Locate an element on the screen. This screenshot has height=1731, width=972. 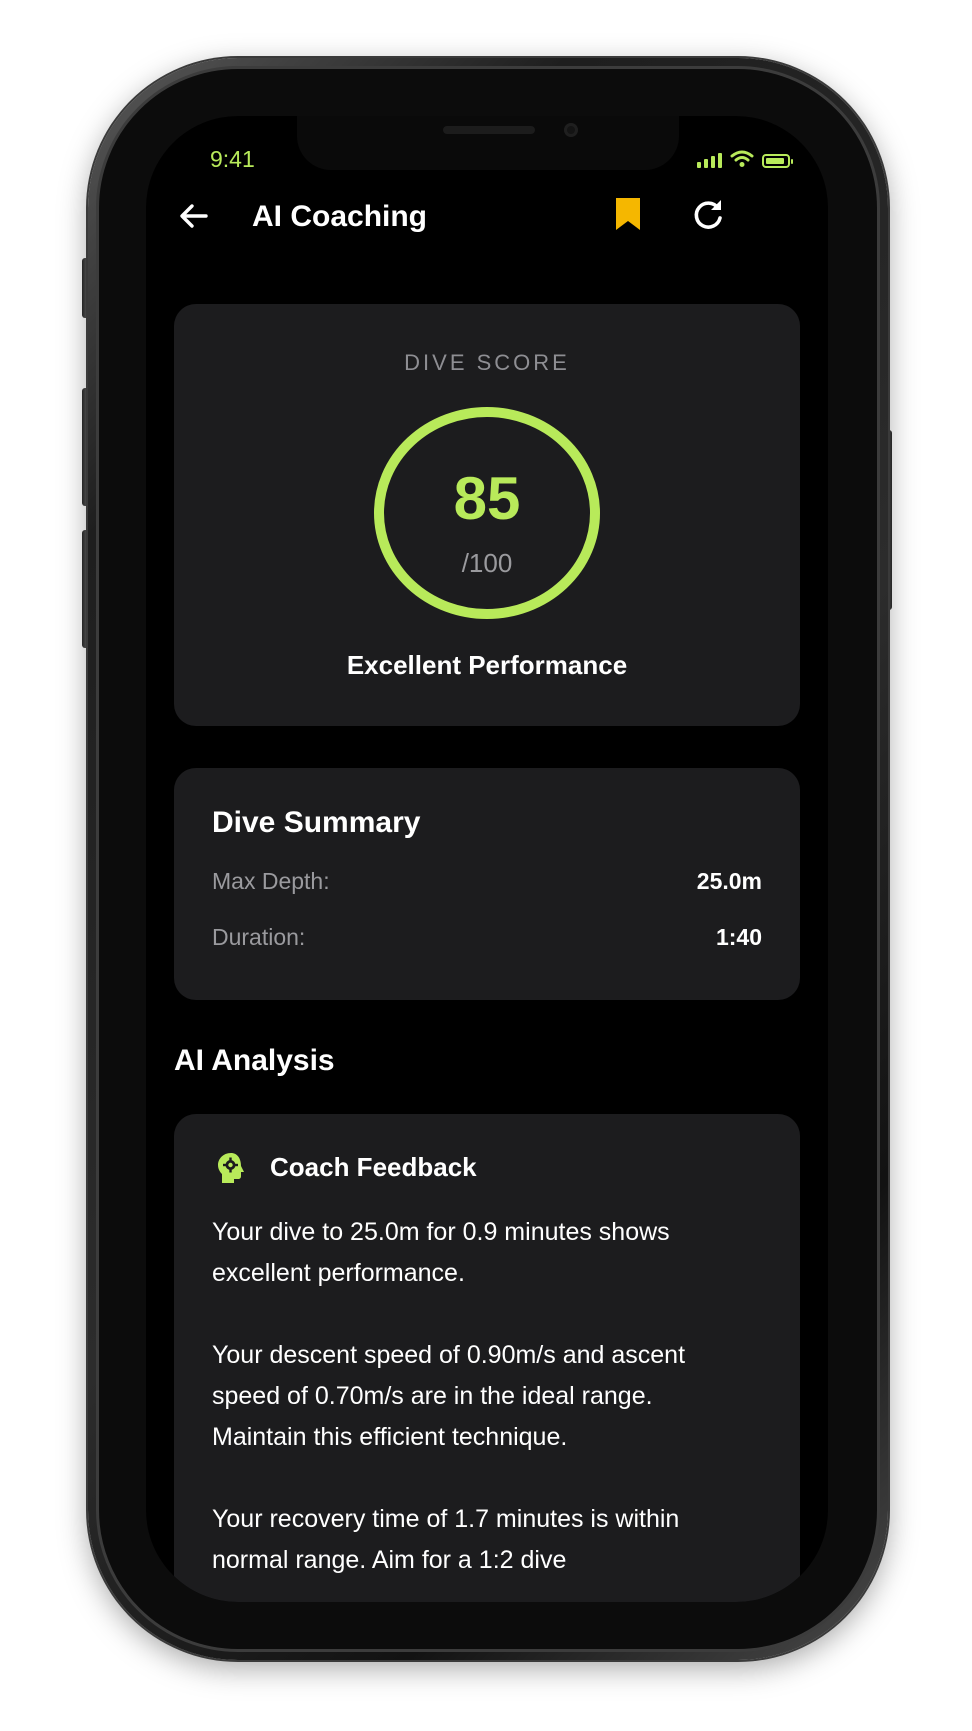
wifi-icon is located at coordinates (742, 158).